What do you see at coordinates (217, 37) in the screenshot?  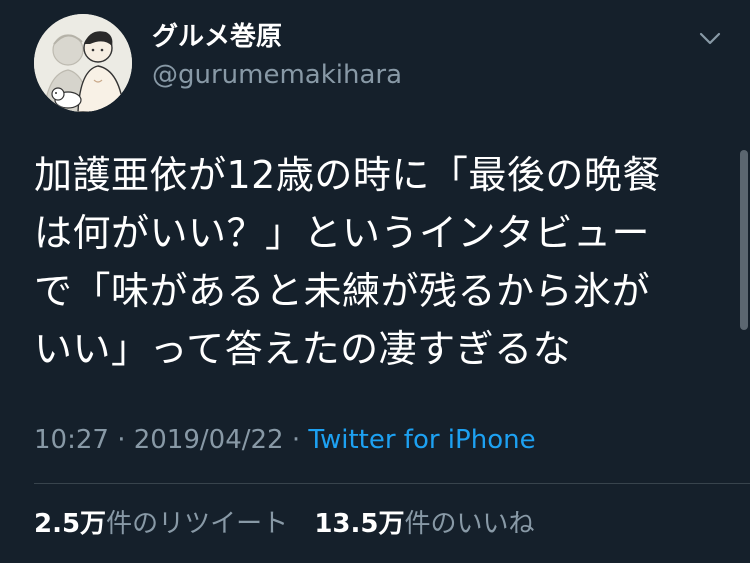 I see `author-display-name: グルメ巻原` at bounding box center [217, 37].